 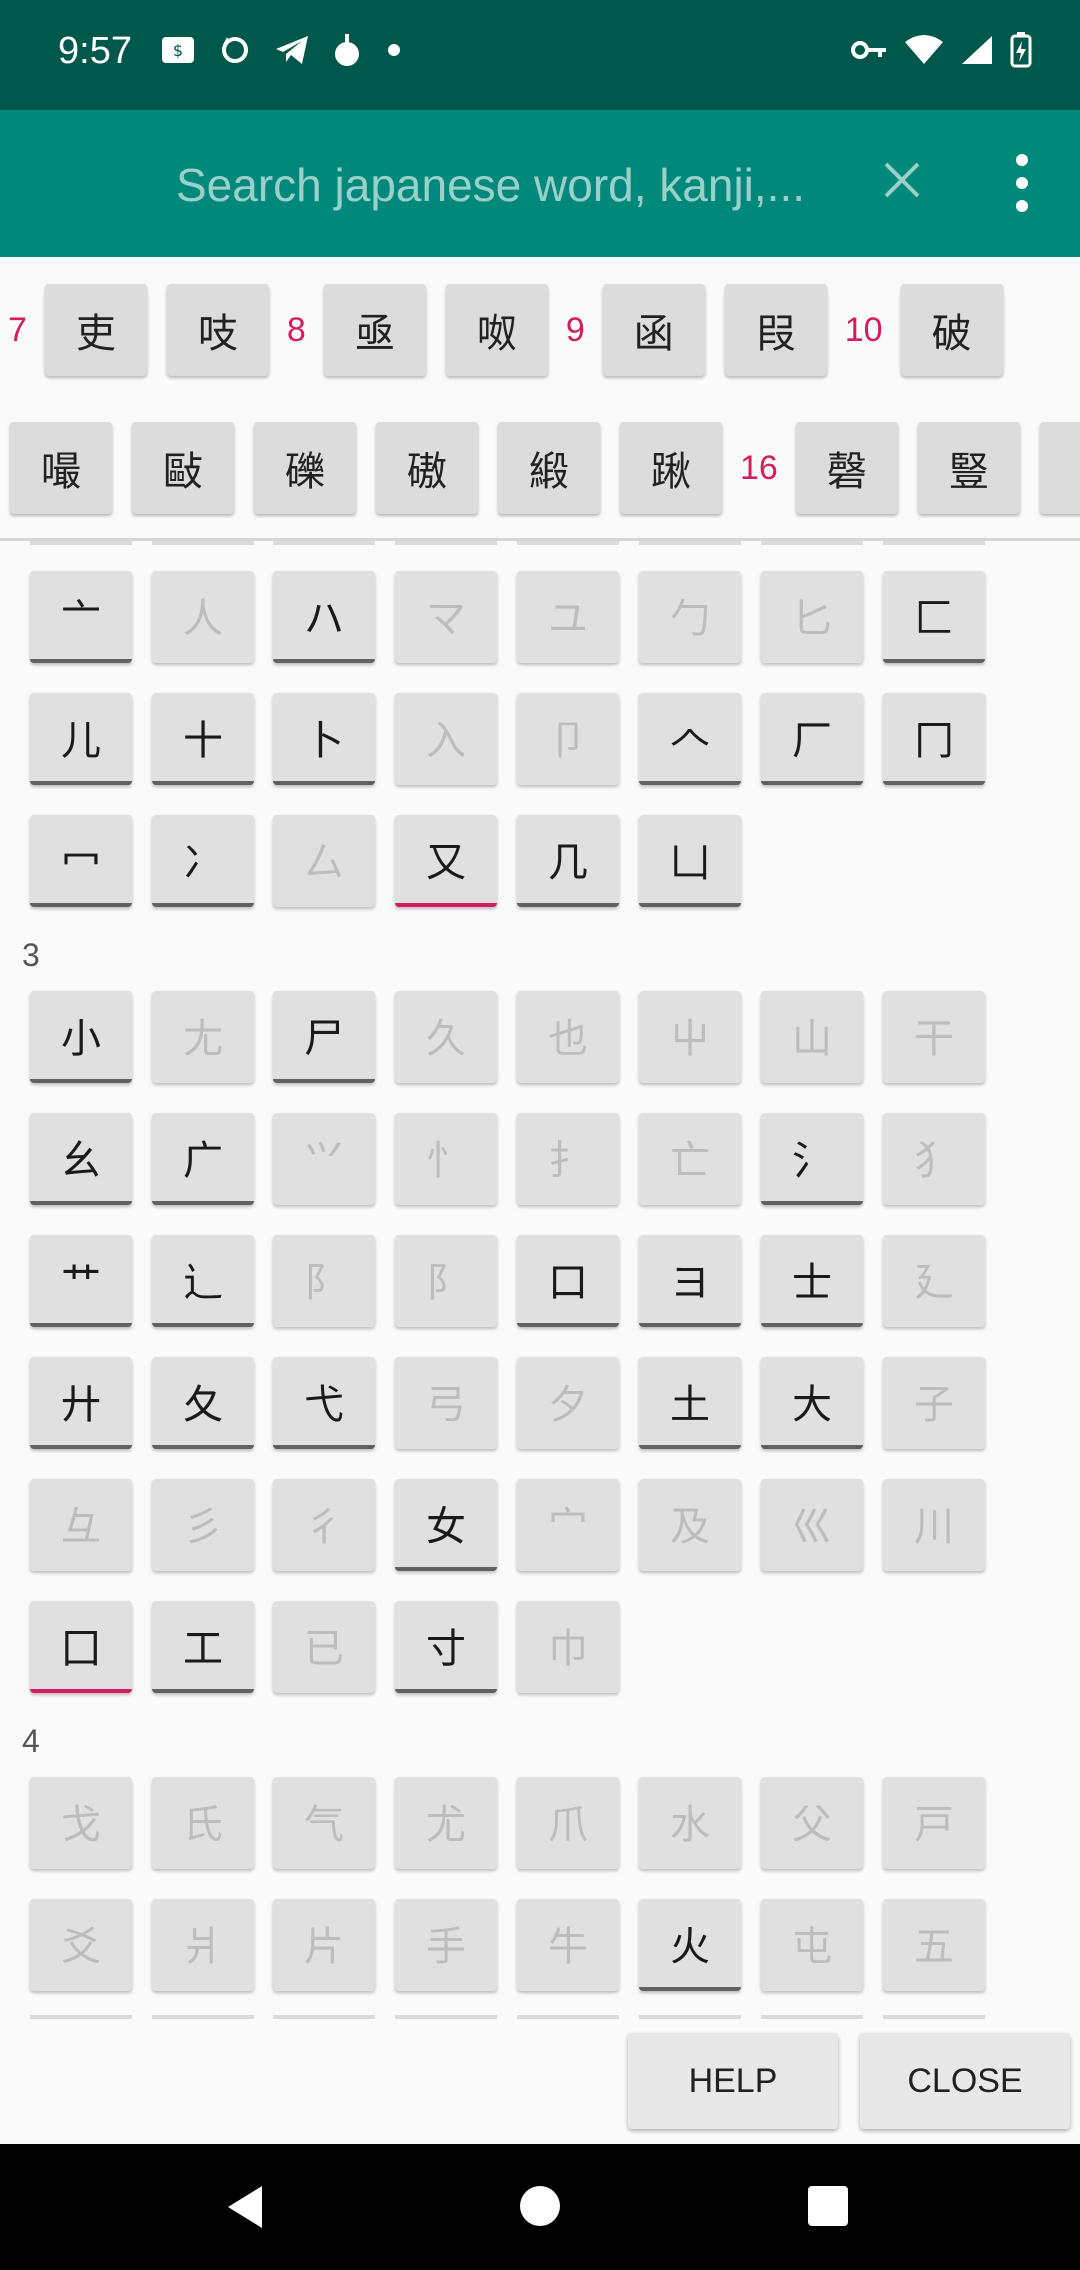 What do you see at coordinates (446, 1525) in the screenshot?
I see `radical-button: 女` at bounding box center [446, 1525].